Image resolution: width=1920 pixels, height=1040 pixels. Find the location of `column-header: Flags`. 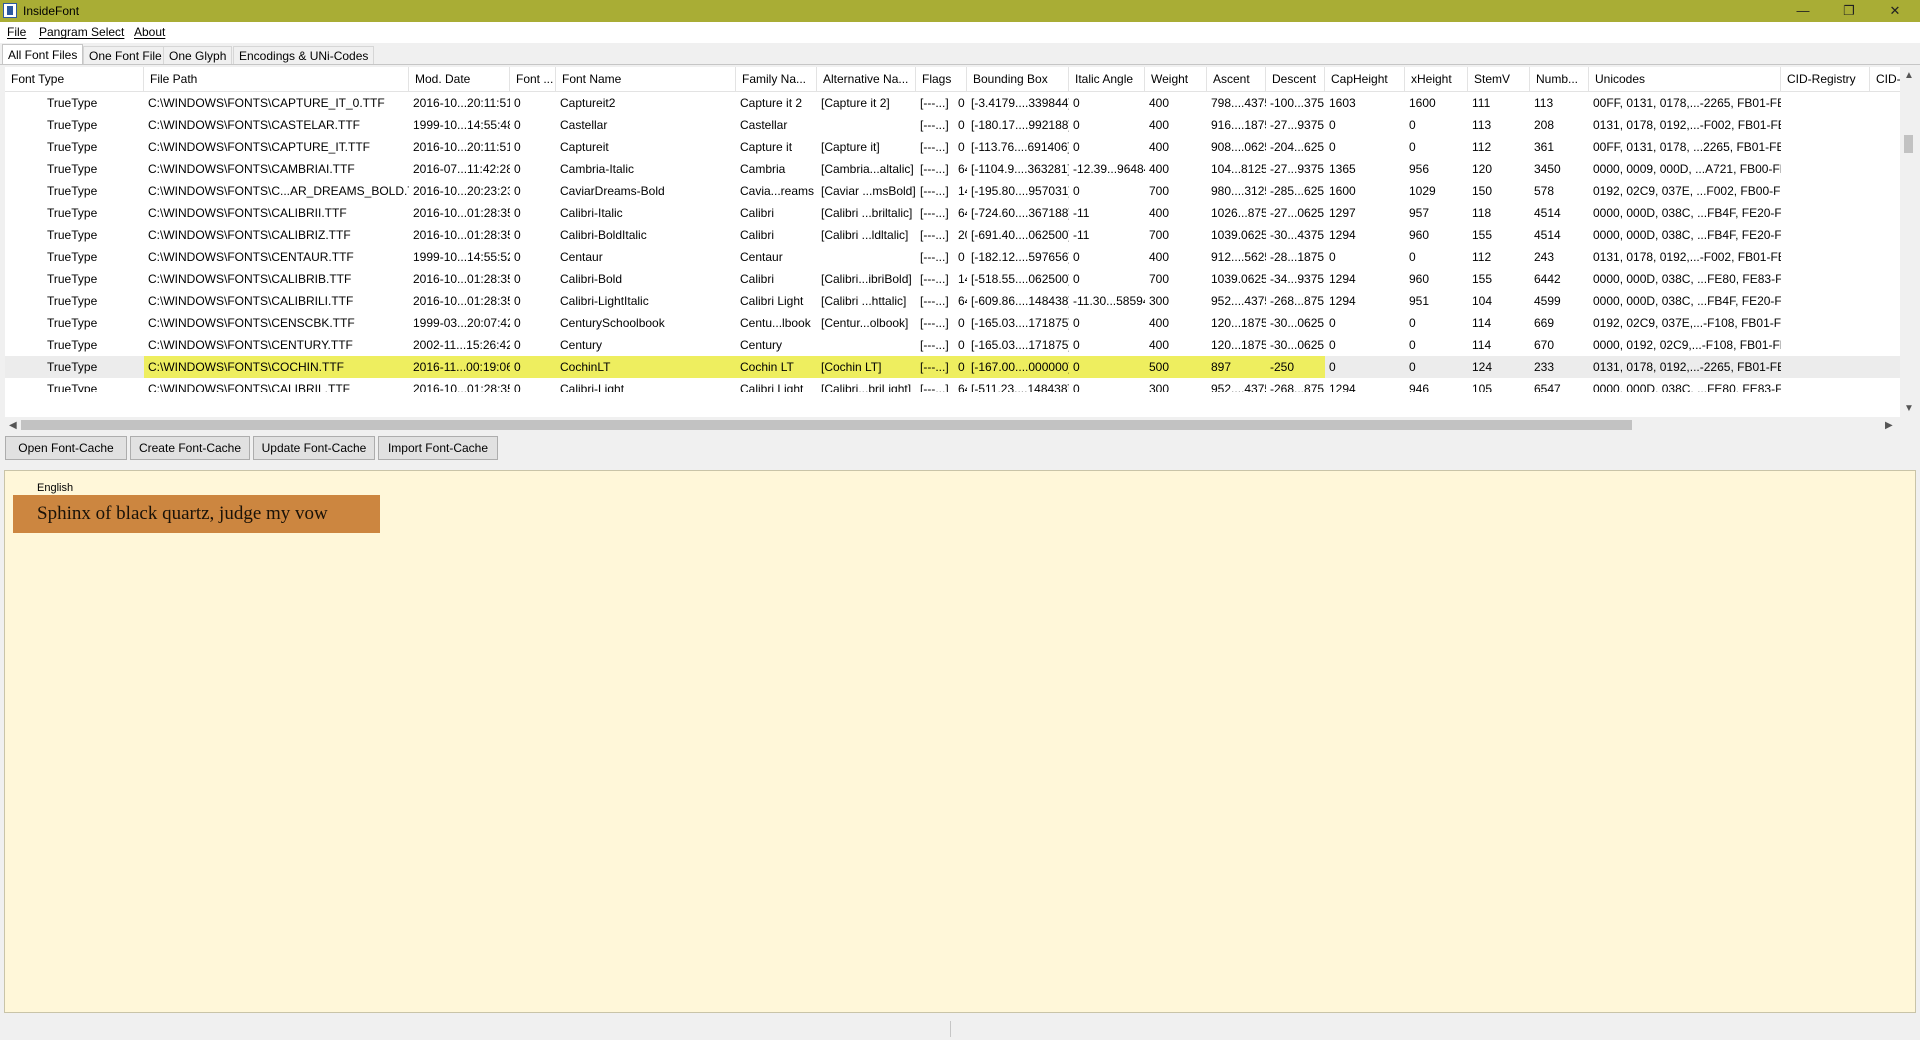

column-header: Flags is located at coordinates (941, 79).